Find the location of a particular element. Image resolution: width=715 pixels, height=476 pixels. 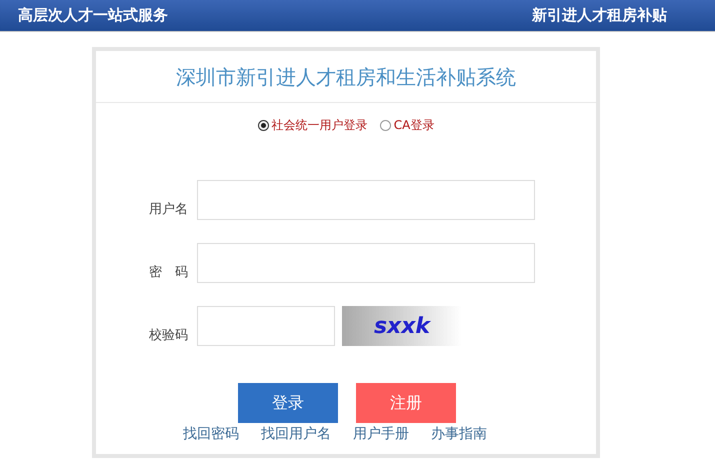

field-label: 校验码 is located at coordinates (168, 335).